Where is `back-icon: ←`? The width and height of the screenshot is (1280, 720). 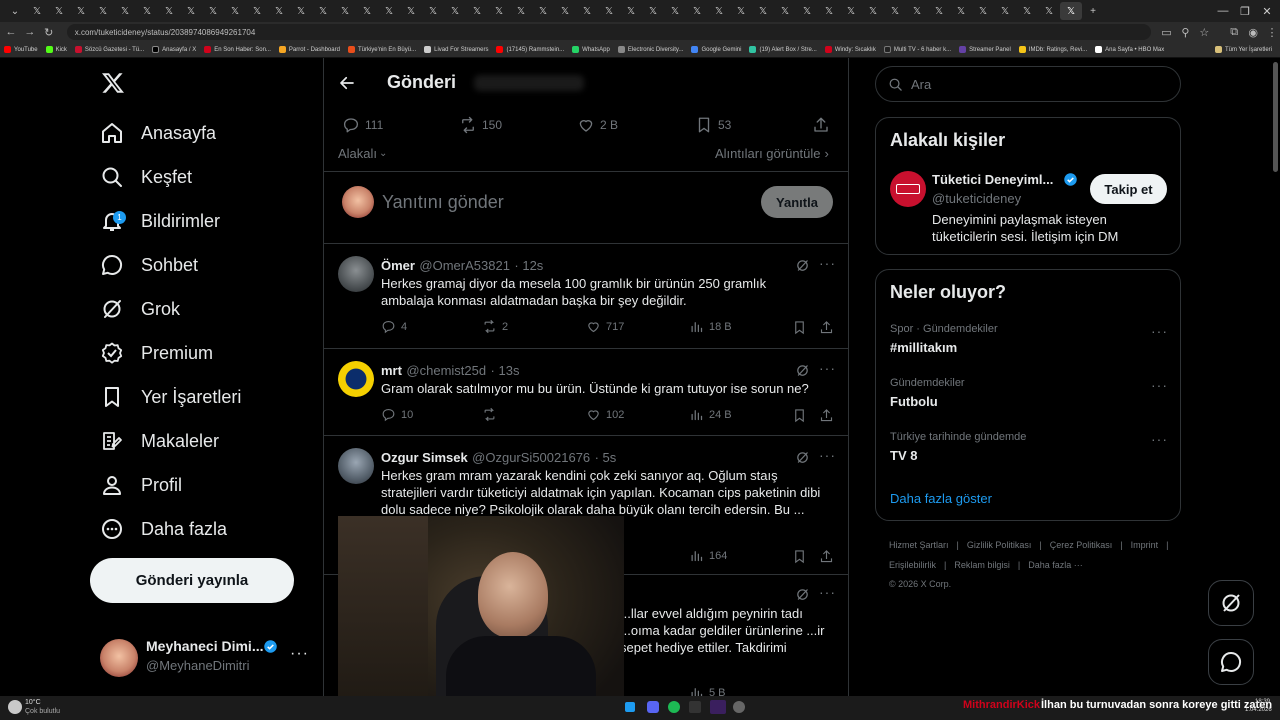
back-icon: ← is located at coordinates (11, 32).